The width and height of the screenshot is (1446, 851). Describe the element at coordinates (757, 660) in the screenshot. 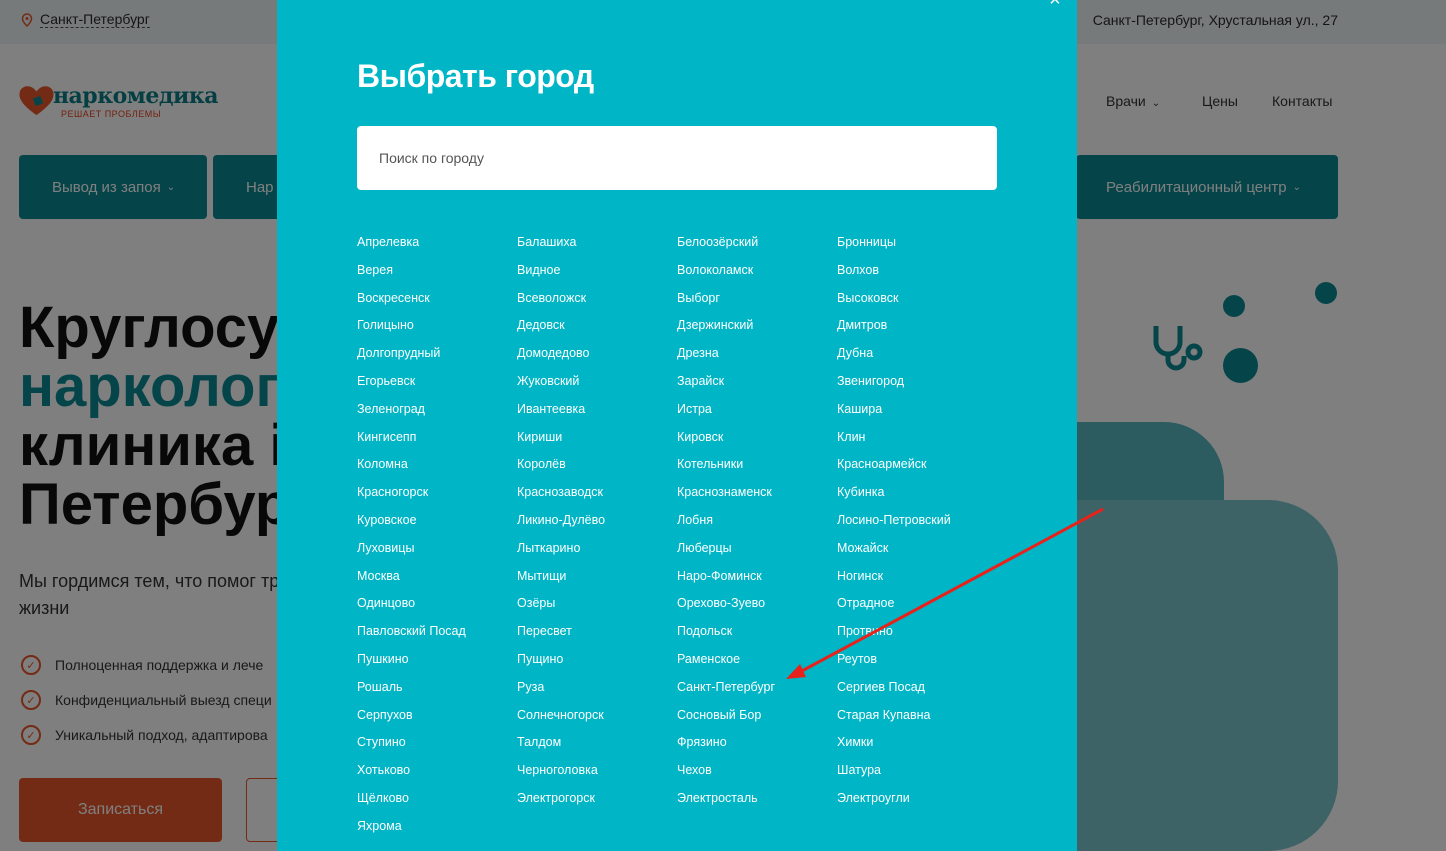

I see `city-option: Раменское` at that location.